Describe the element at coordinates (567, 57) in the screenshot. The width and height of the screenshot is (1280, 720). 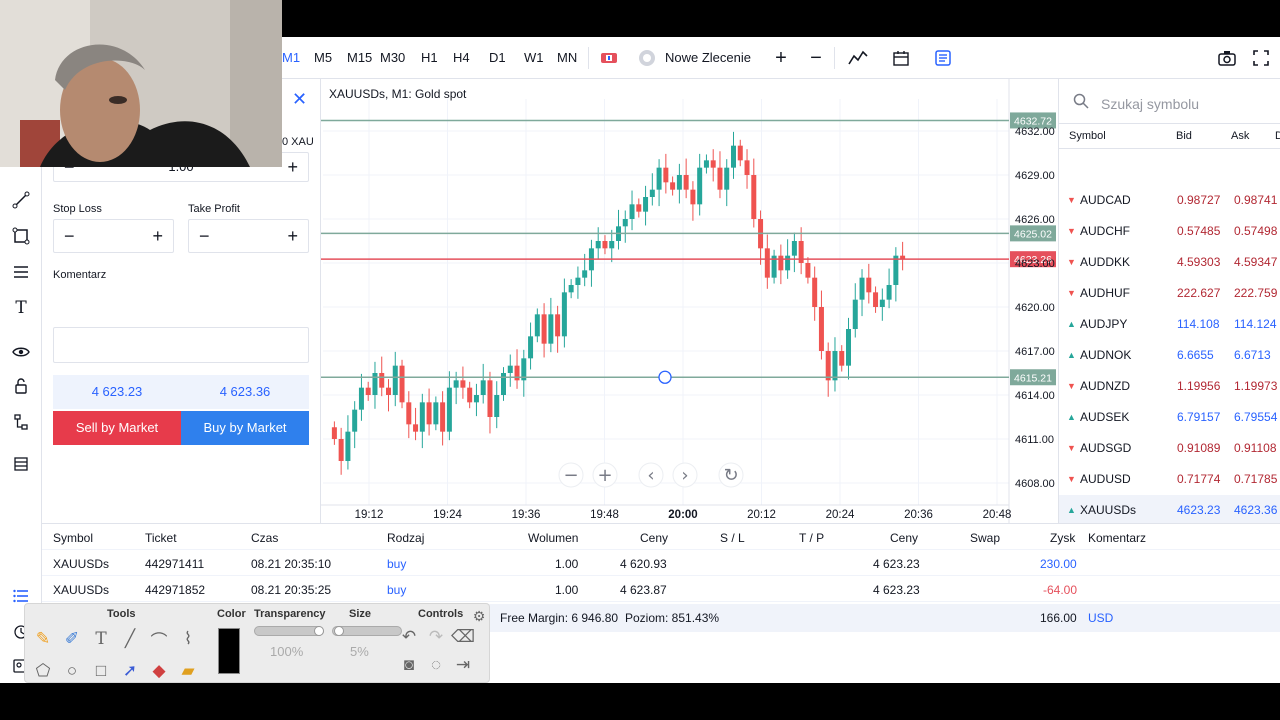
I see `timeframe-mn: MN` at that location.